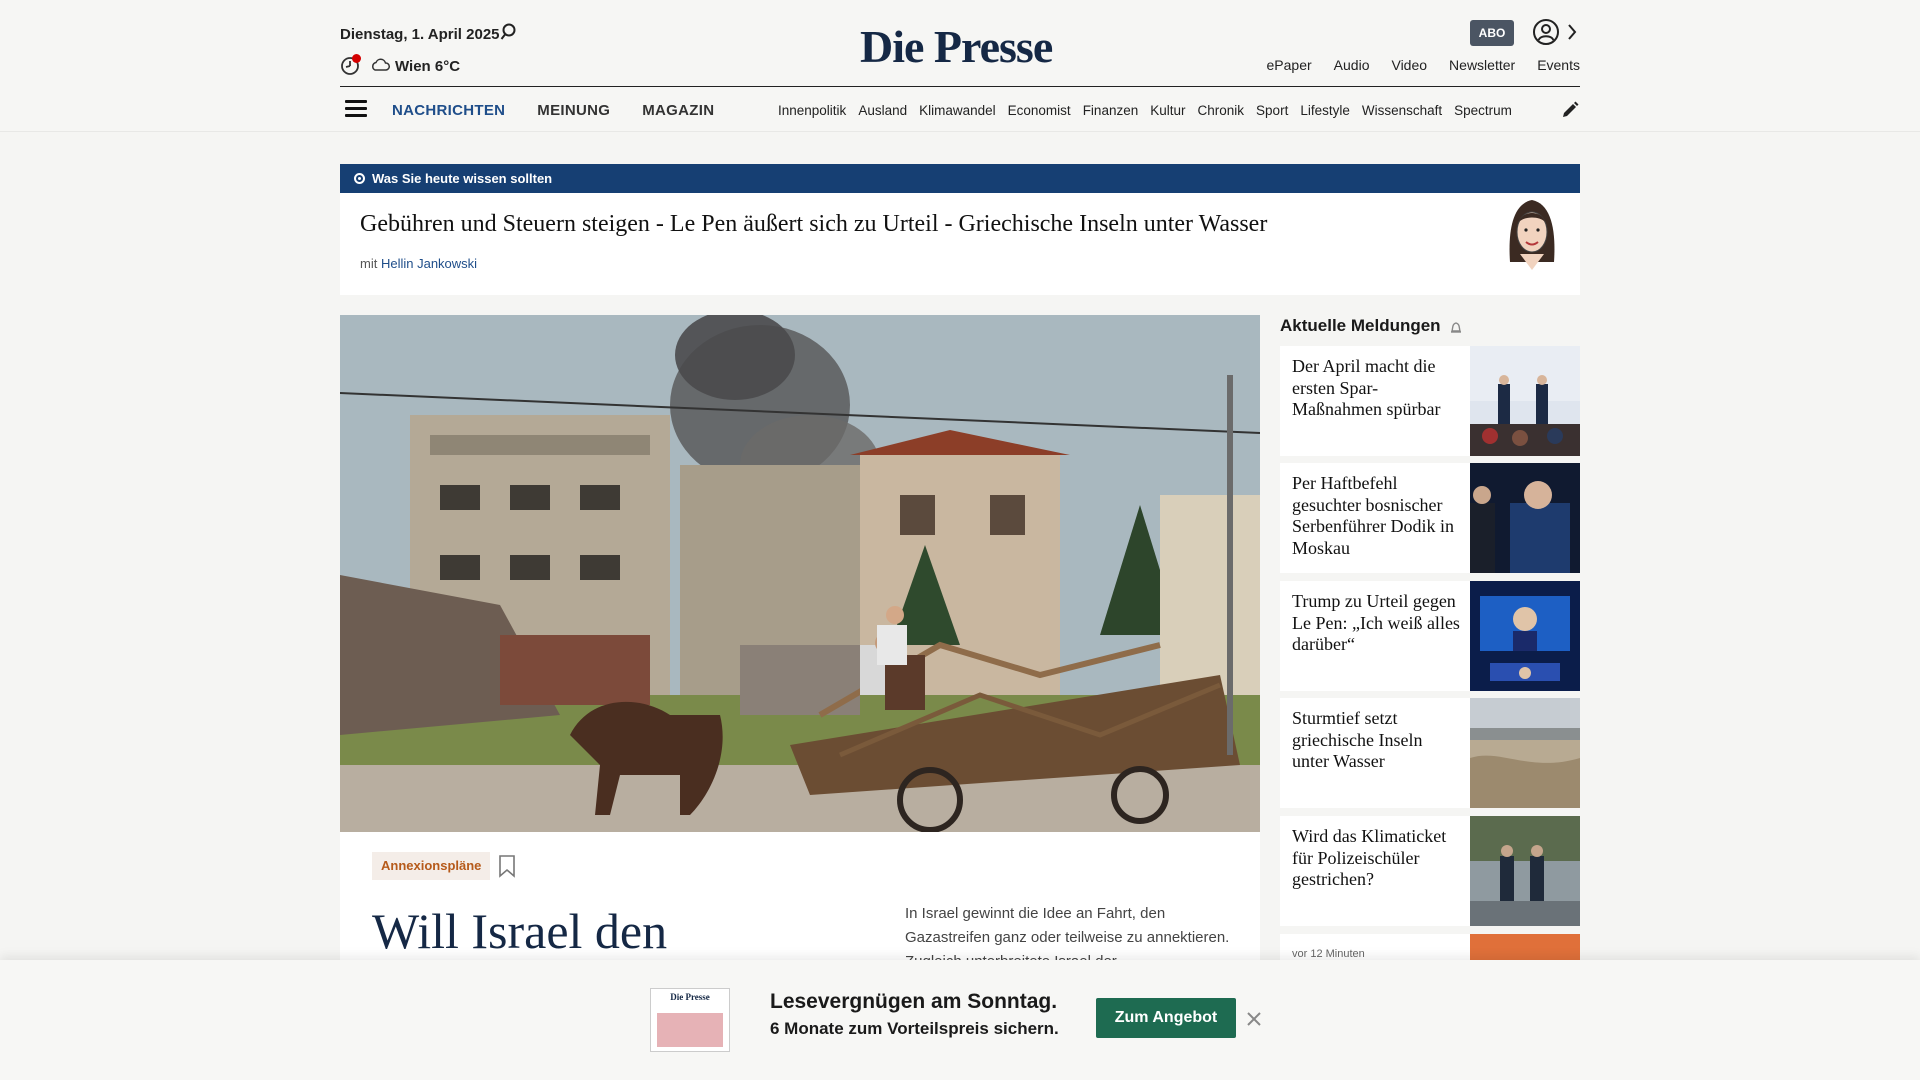 Image resolution: width=1920 pixels, height=1080 pixels. Describe the element at coordinates (1254, 1019) in the screenshot. I see `close-icon` at that location.